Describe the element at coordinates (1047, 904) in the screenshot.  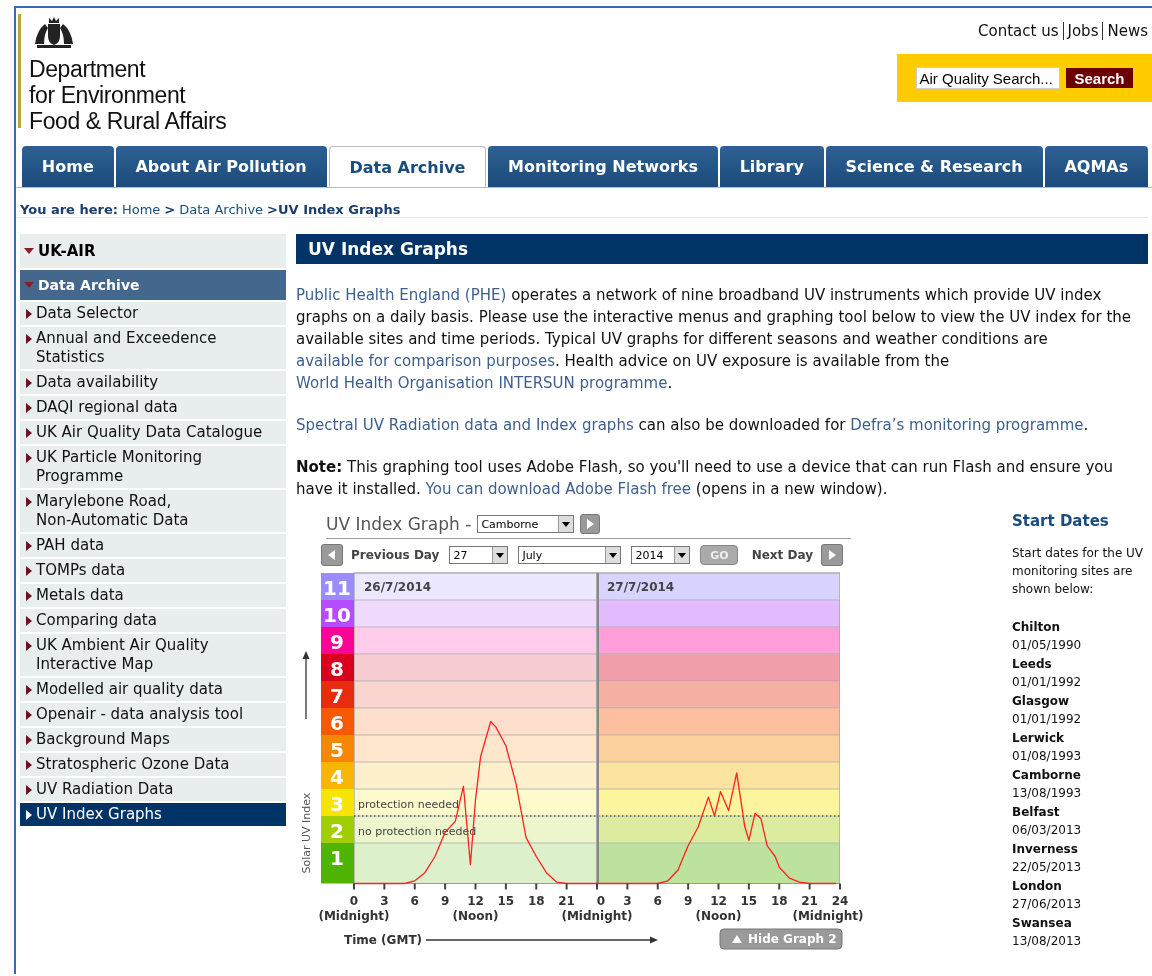
I see `site-start-date: 27/06/2013` at that location.